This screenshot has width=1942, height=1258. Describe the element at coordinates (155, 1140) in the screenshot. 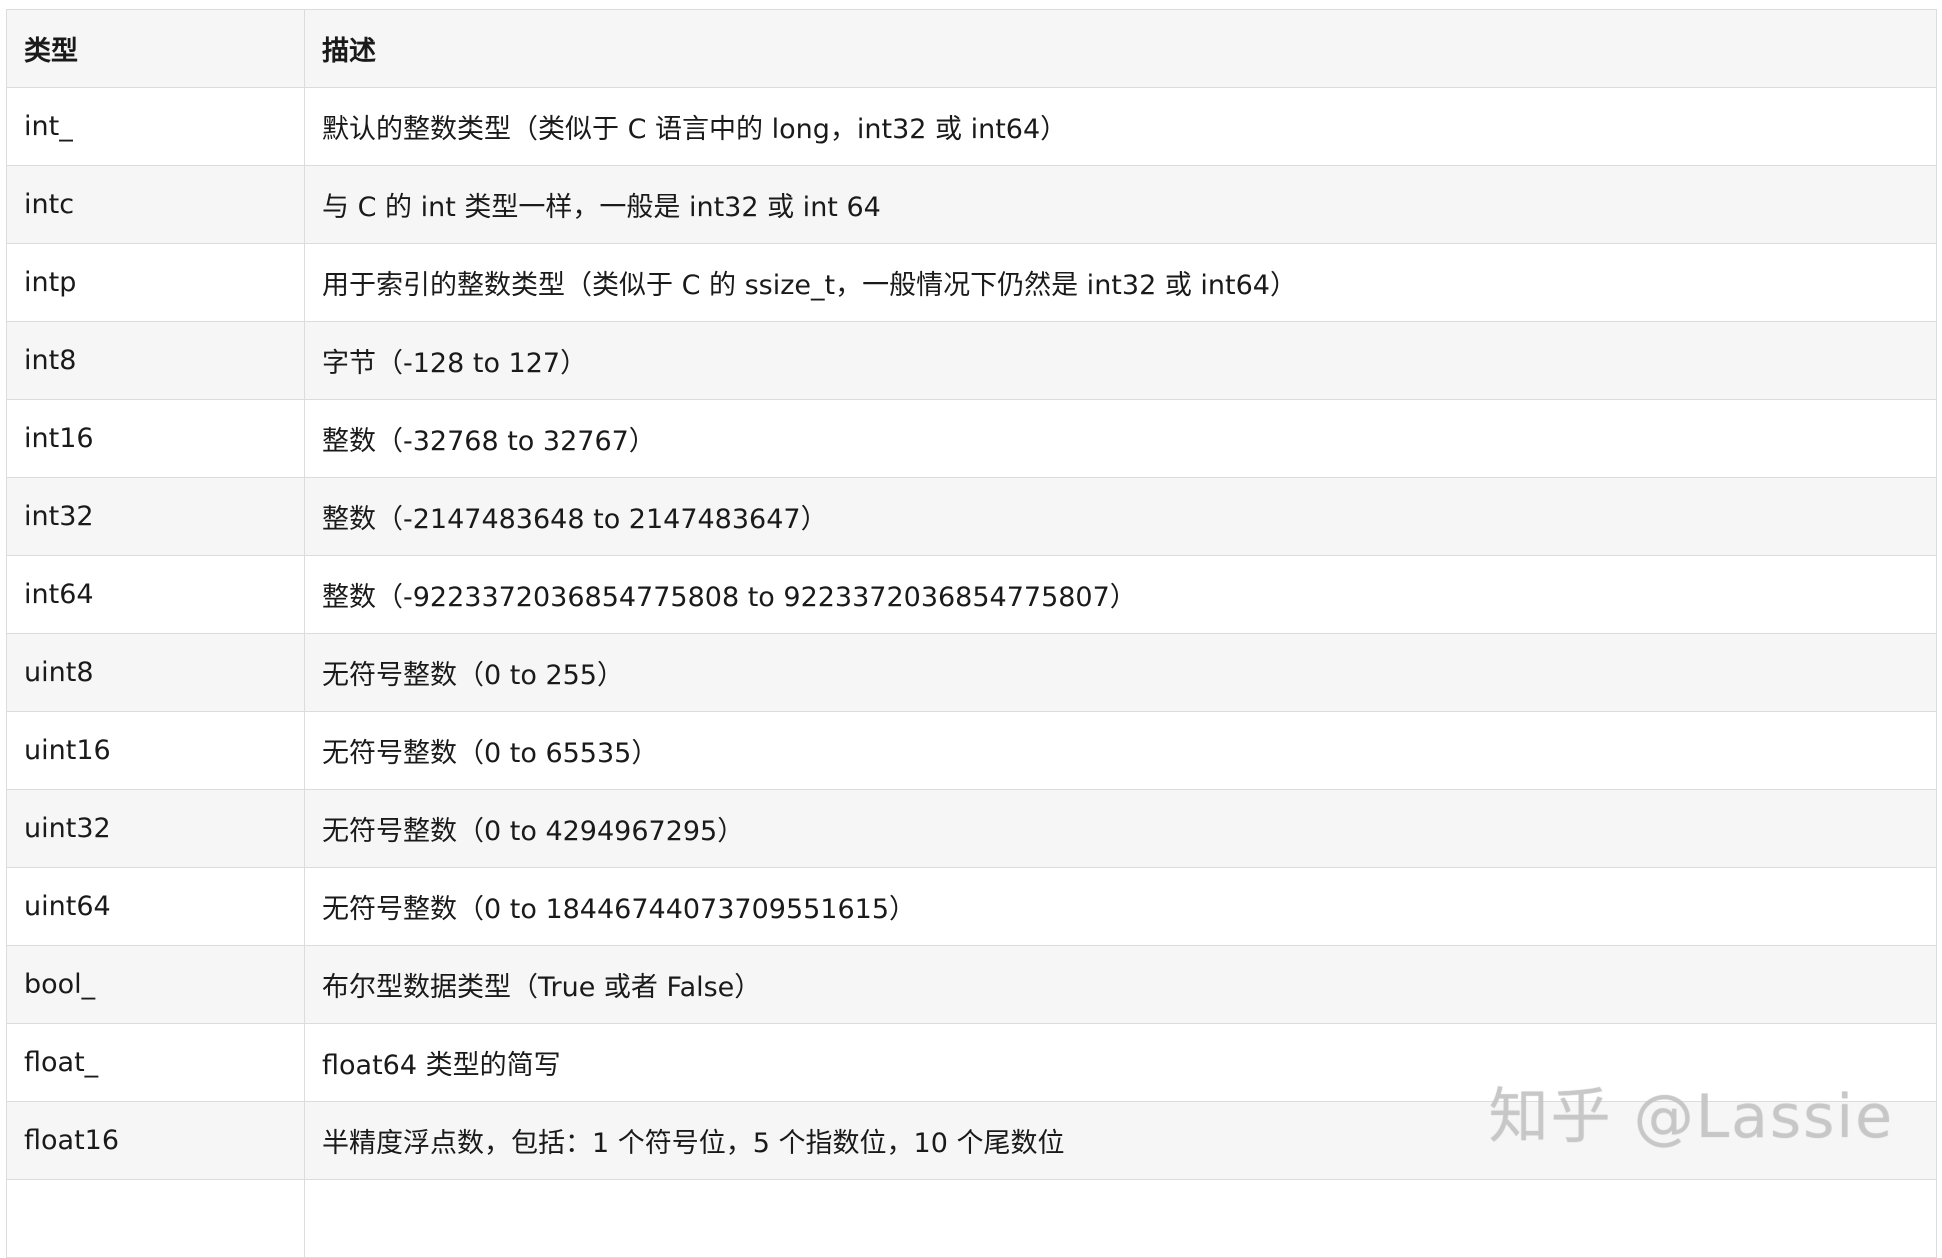

I see `type-cell: float16` at that location.